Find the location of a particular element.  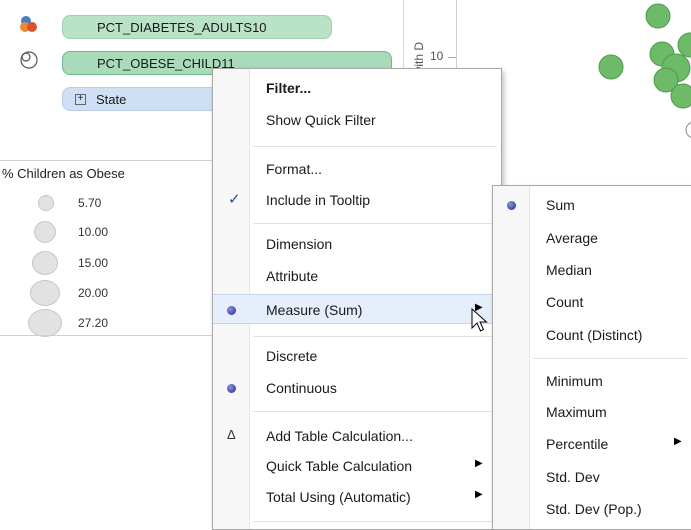

legend-item: 27.20 is located at coordinates (68, 323).